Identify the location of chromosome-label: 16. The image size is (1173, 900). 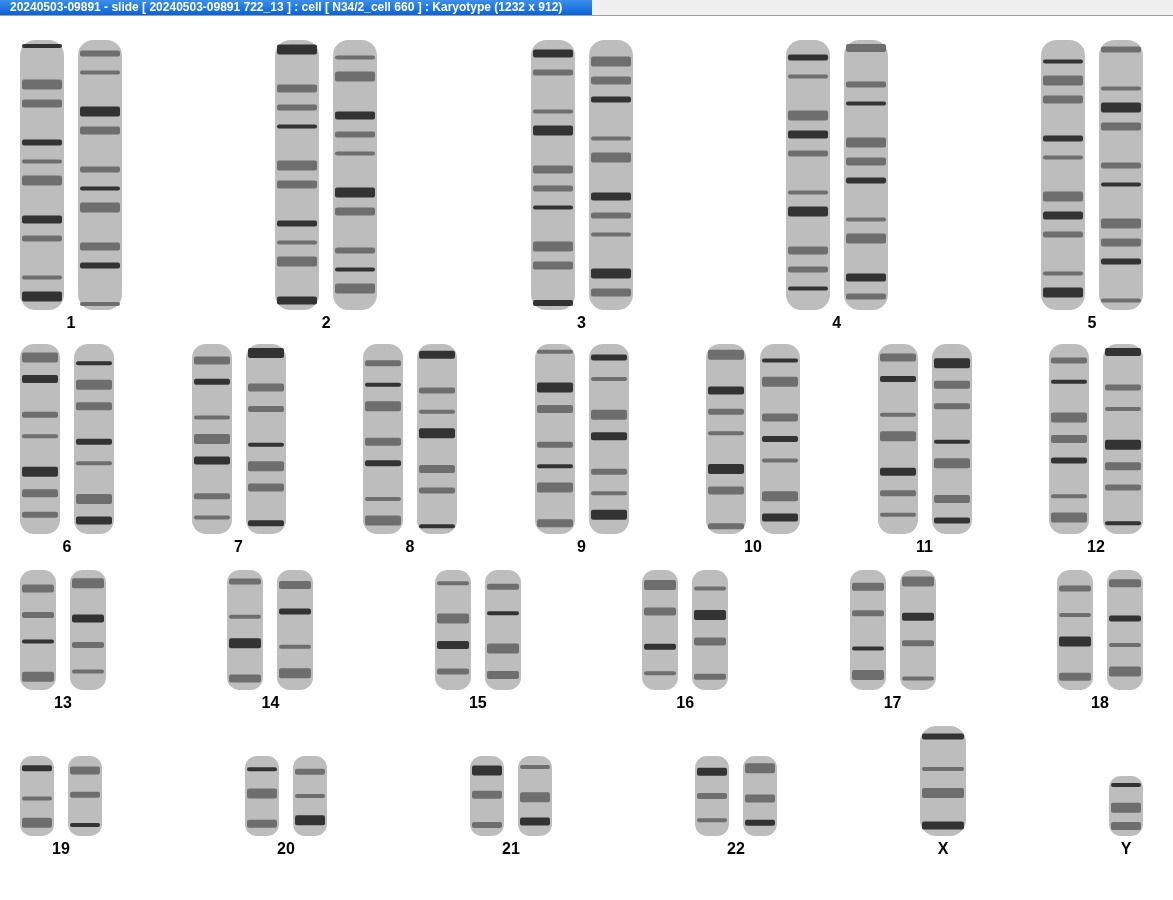
(685, 703).